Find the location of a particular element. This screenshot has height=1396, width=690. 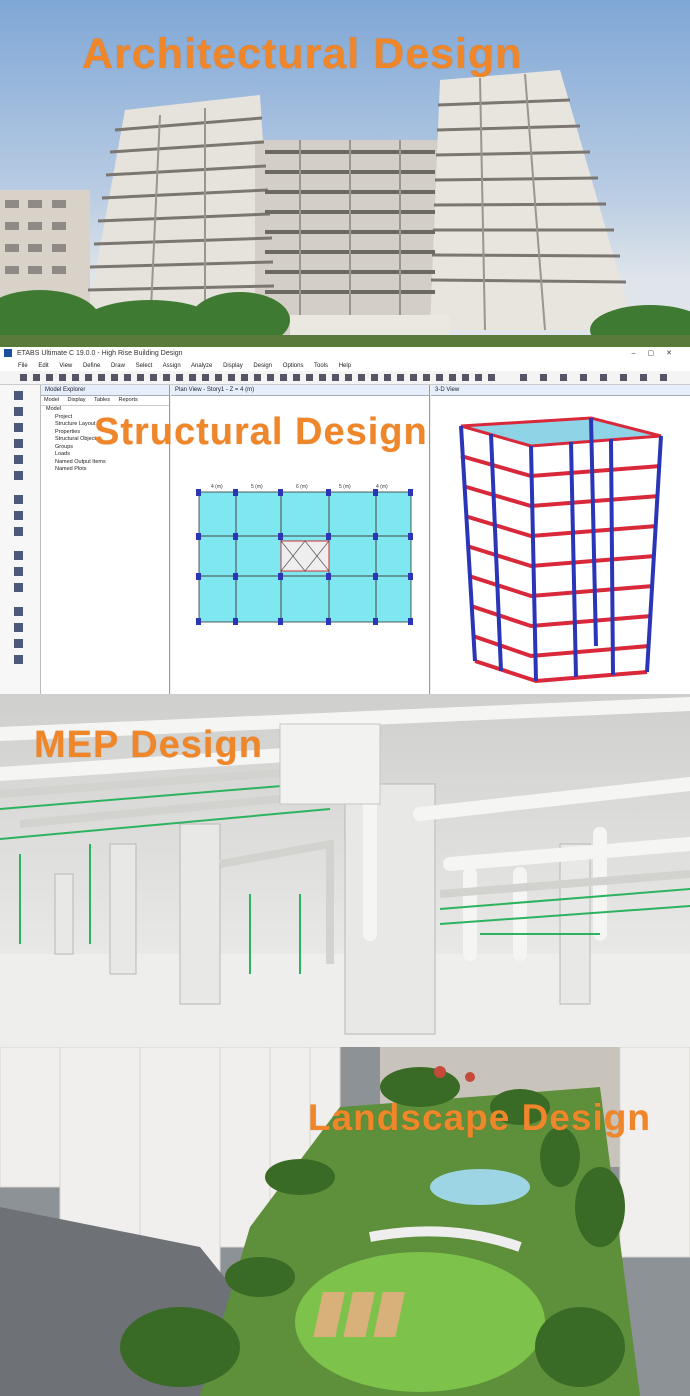

structural-design-title: Structural Design is located at coordinates (261, 432).